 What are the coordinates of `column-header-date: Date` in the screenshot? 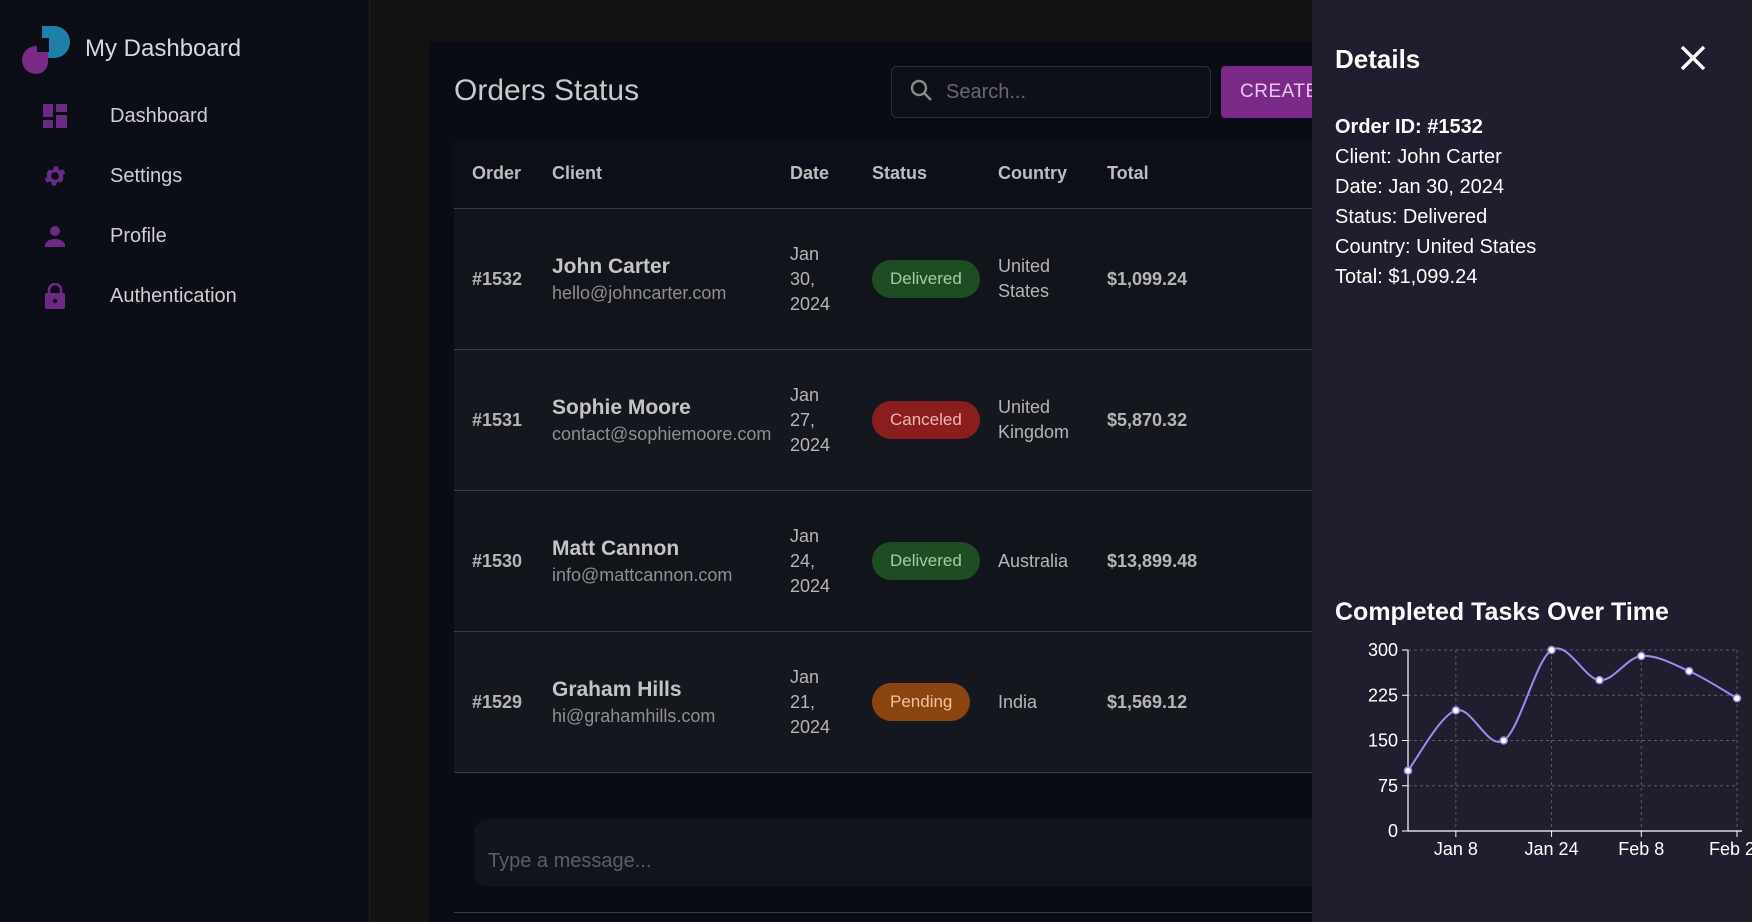 It's located at (809, 173).